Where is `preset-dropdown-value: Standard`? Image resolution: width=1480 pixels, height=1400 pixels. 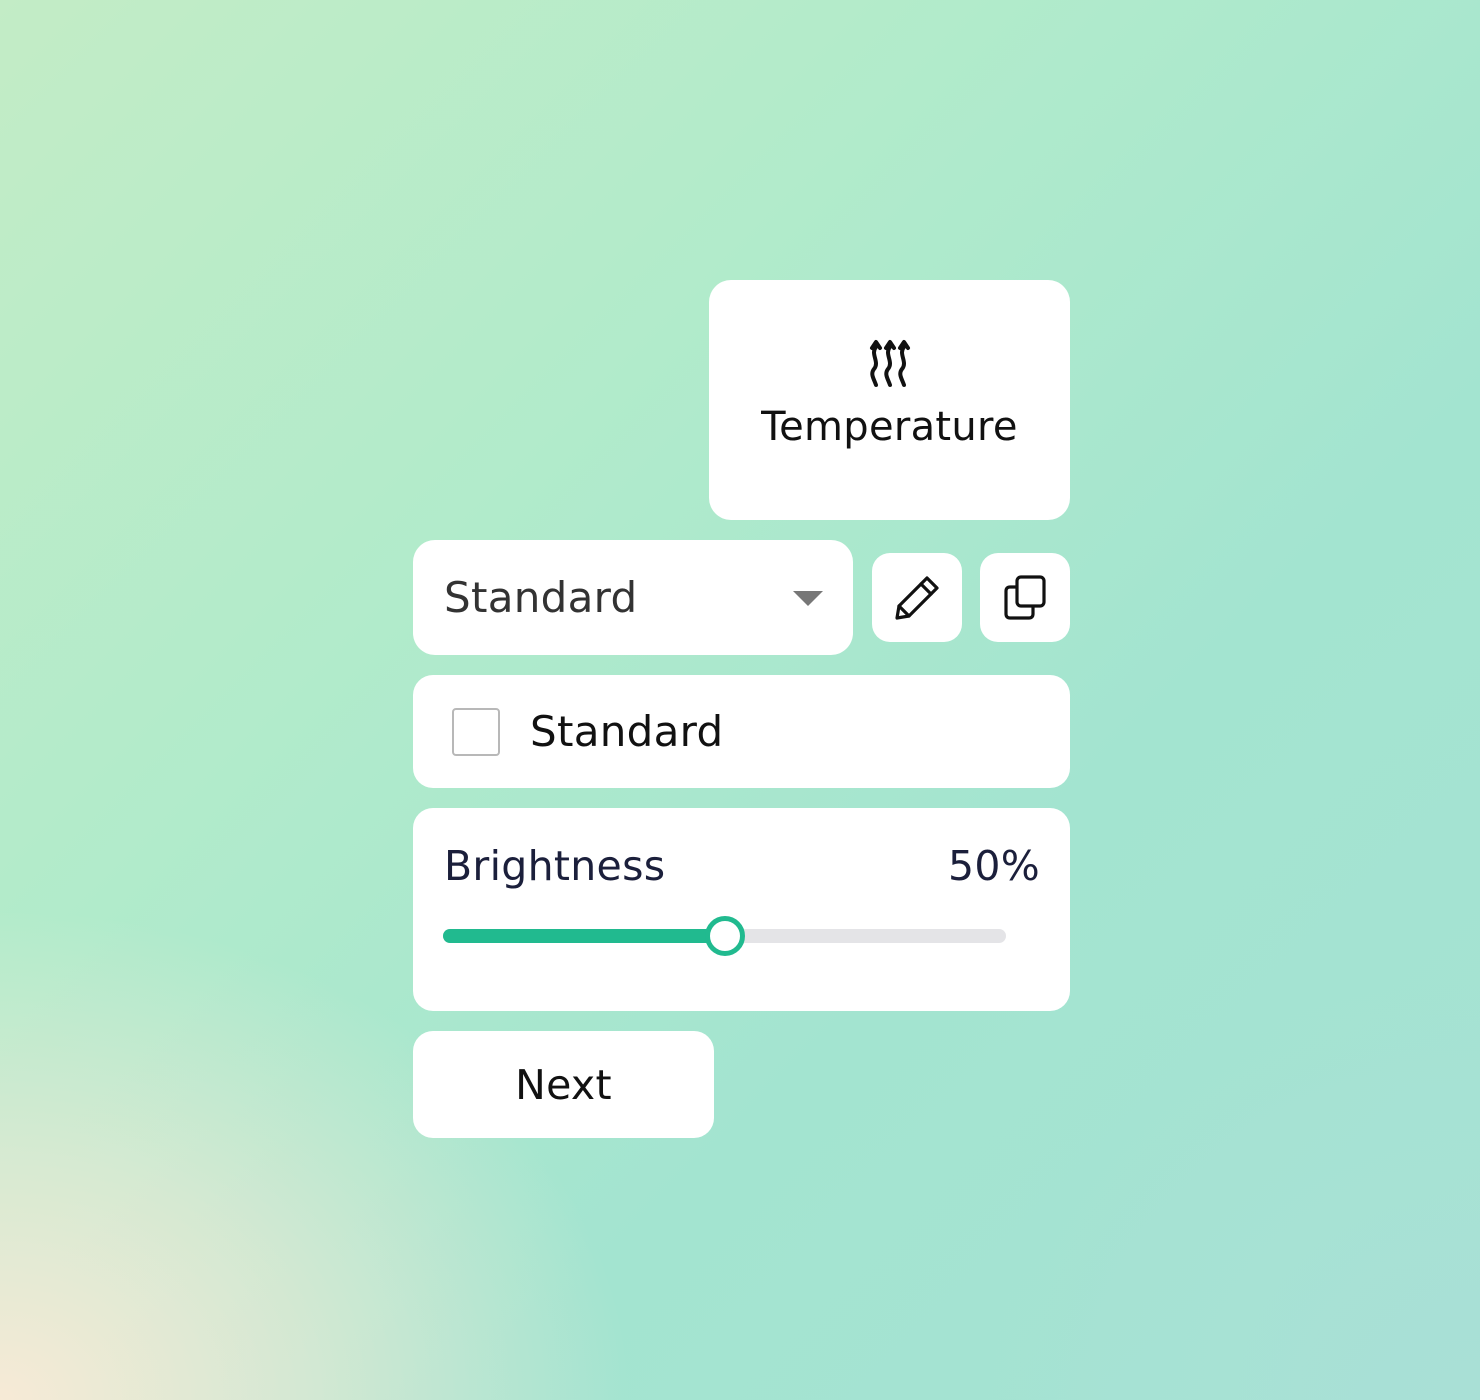
preset-dropdown-value: Standard is located at coordinates (541, 597).